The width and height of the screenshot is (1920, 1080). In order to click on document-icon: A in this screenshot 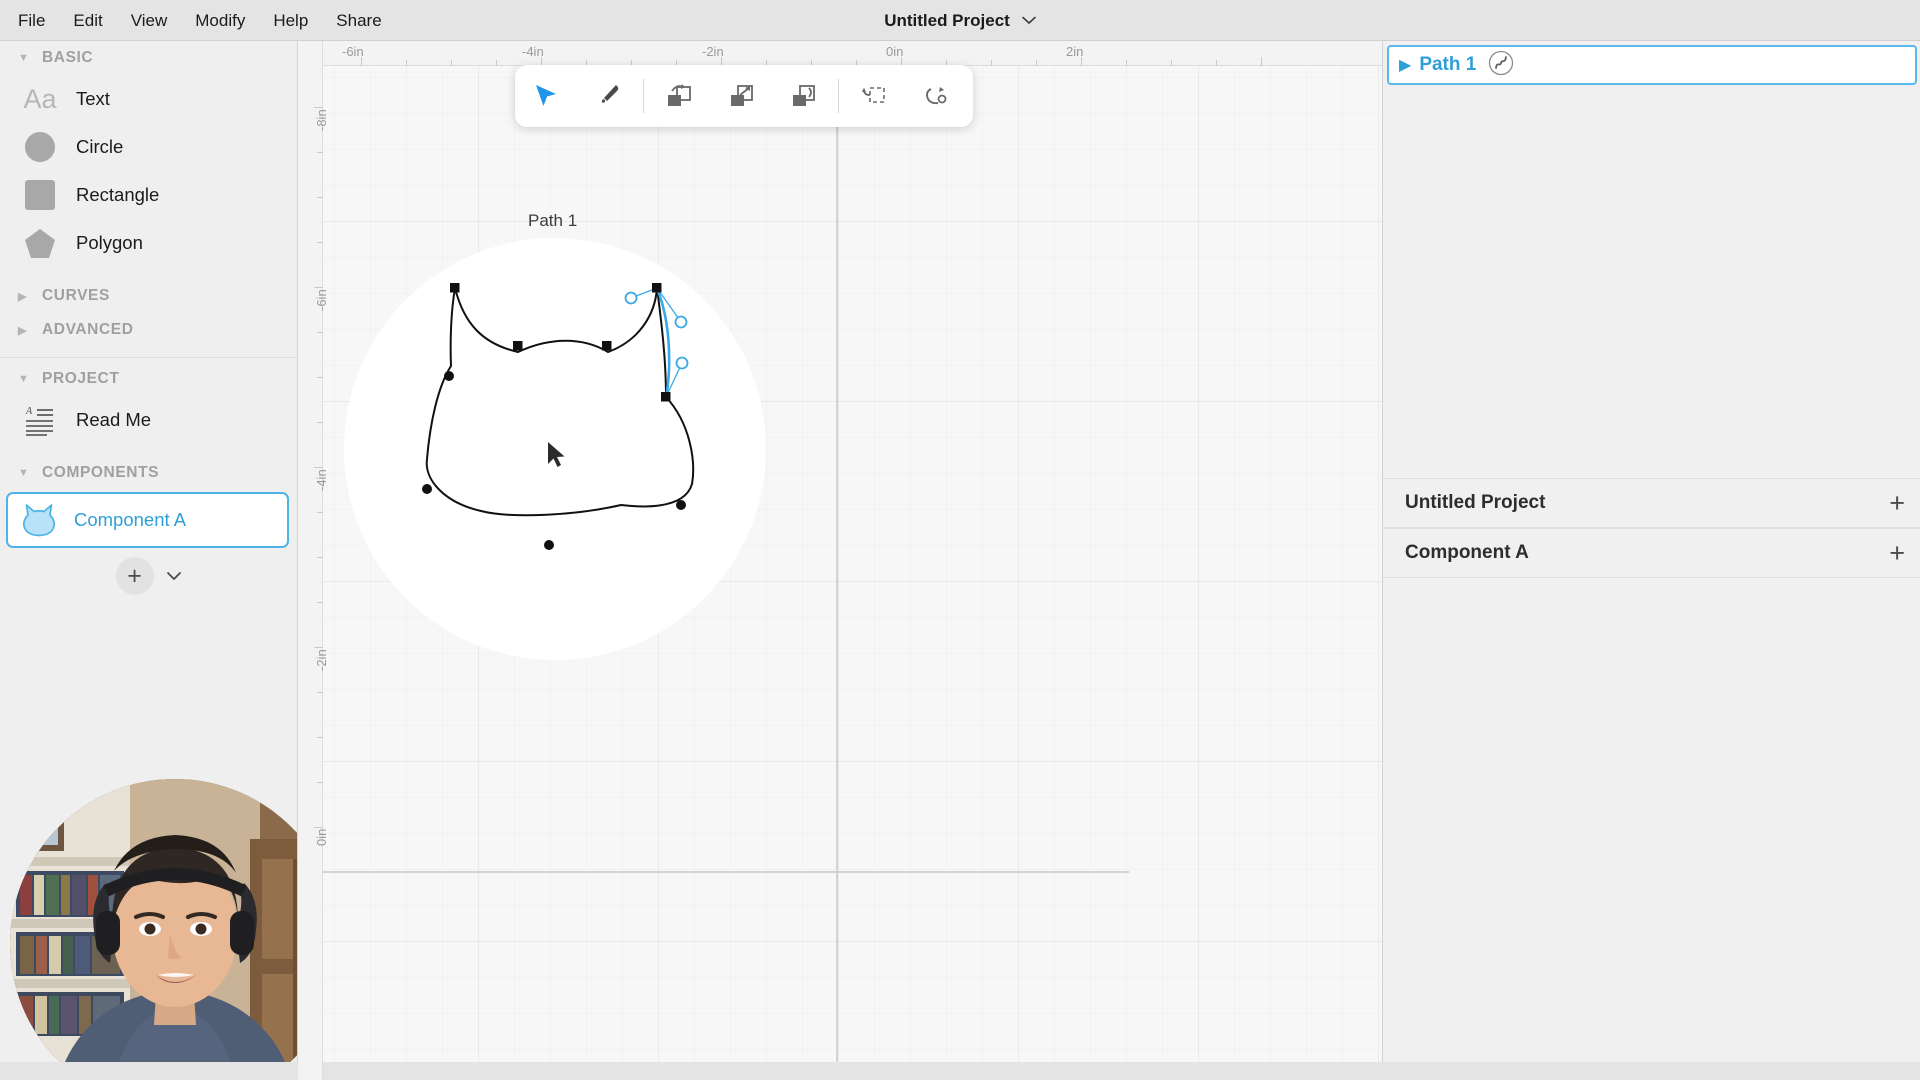, I will do `click(40, 420)`.